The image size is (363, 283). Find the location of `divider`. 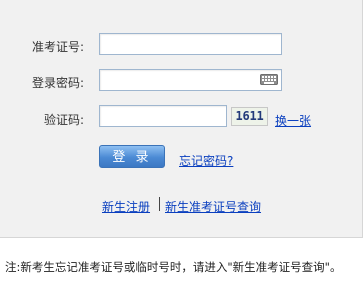

divider is located at coordinates (159, 204).